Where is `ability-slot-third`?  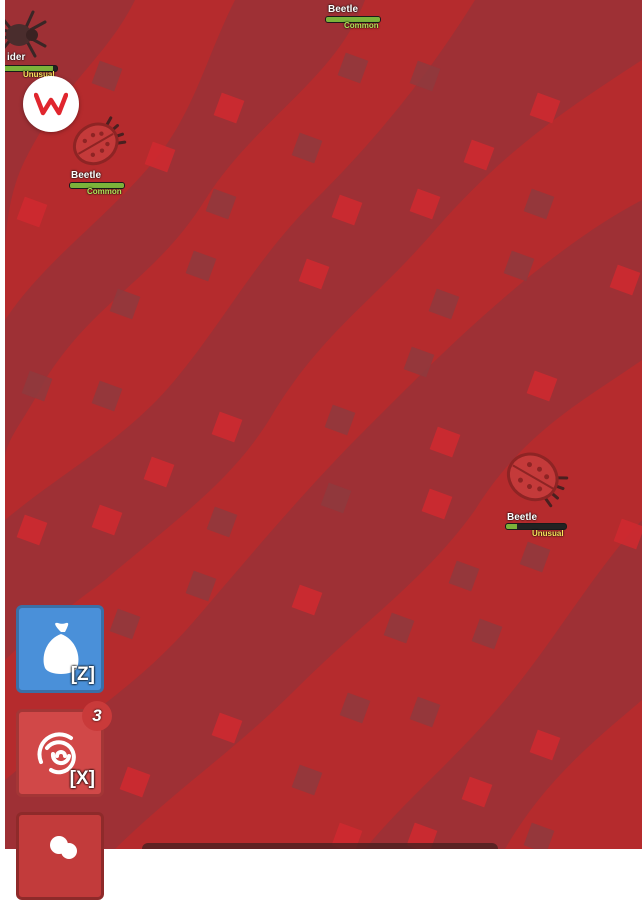
ability-slot-third is located at coordinates (60, 856).